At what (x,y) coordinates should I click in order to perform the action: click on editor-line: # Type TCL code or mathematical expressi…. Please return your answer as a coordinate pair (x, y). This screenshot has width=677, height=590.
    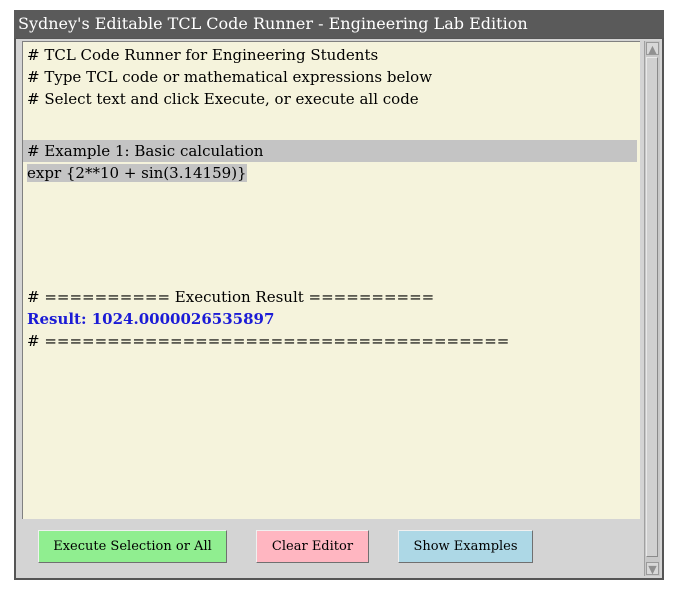
    Looking at the image, I should click on (230, 77).